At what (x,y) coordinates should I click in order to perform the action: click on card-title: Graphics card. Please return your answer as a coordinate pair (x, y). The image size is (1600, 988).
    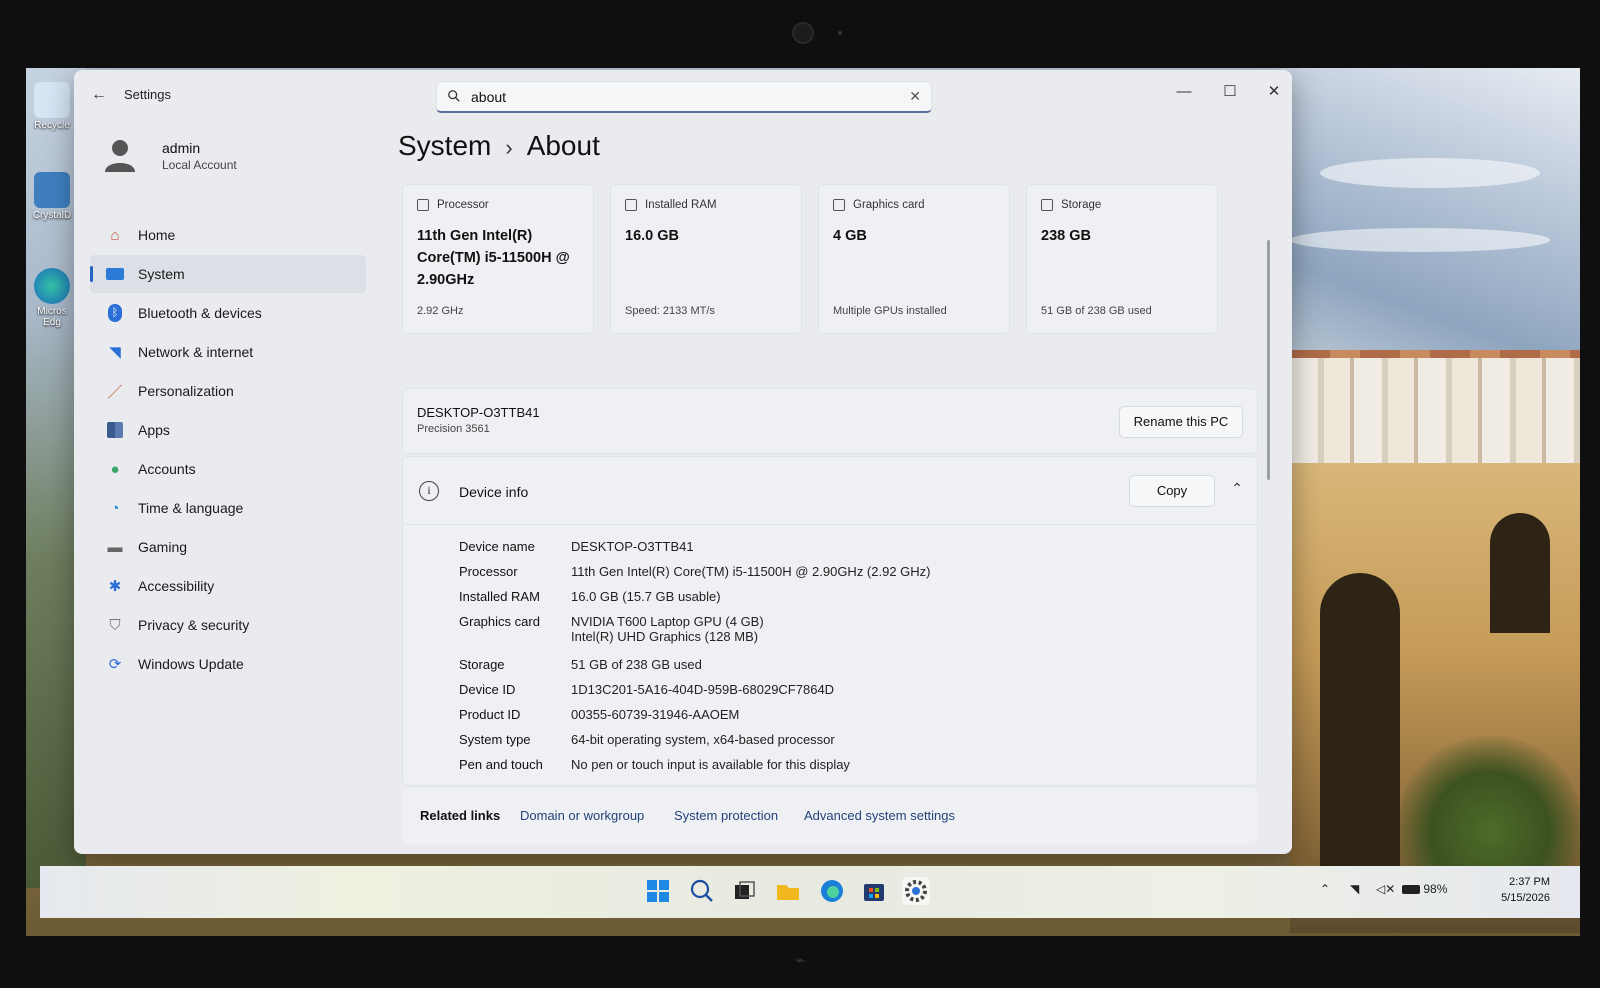
    Looking at the image, I should click on (889, 205).